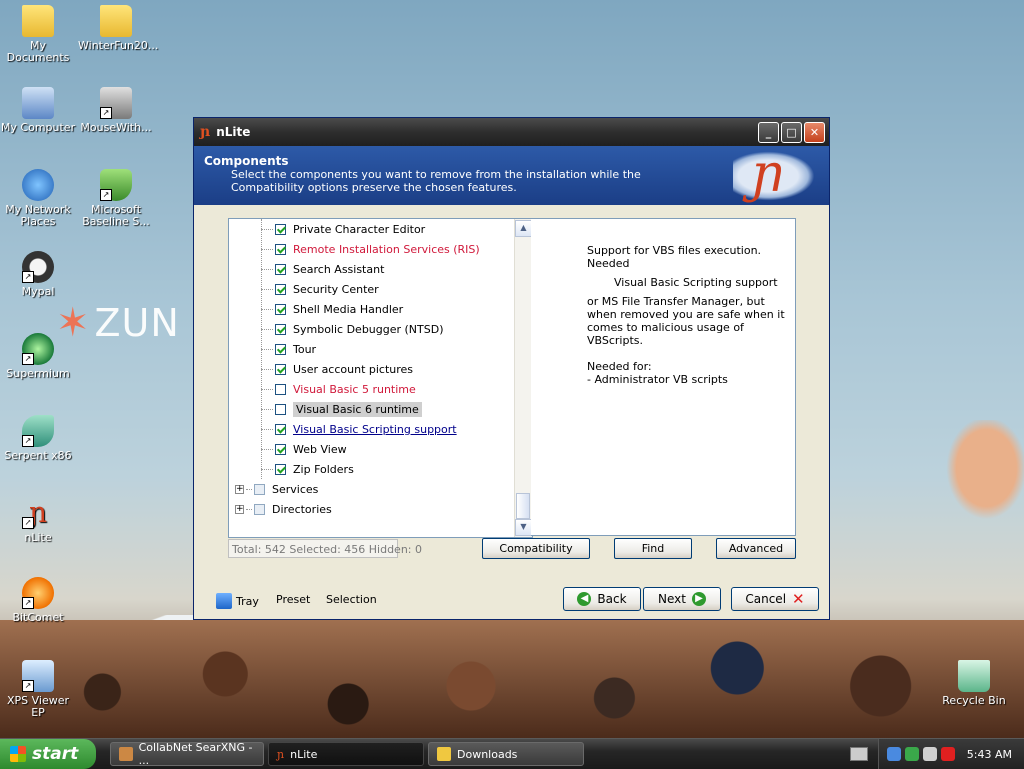 The width and height of the screenshot is (1024, 769). I want to click on desktop-icon-bitcomet: ↗ BitComet, so click(38, 600).